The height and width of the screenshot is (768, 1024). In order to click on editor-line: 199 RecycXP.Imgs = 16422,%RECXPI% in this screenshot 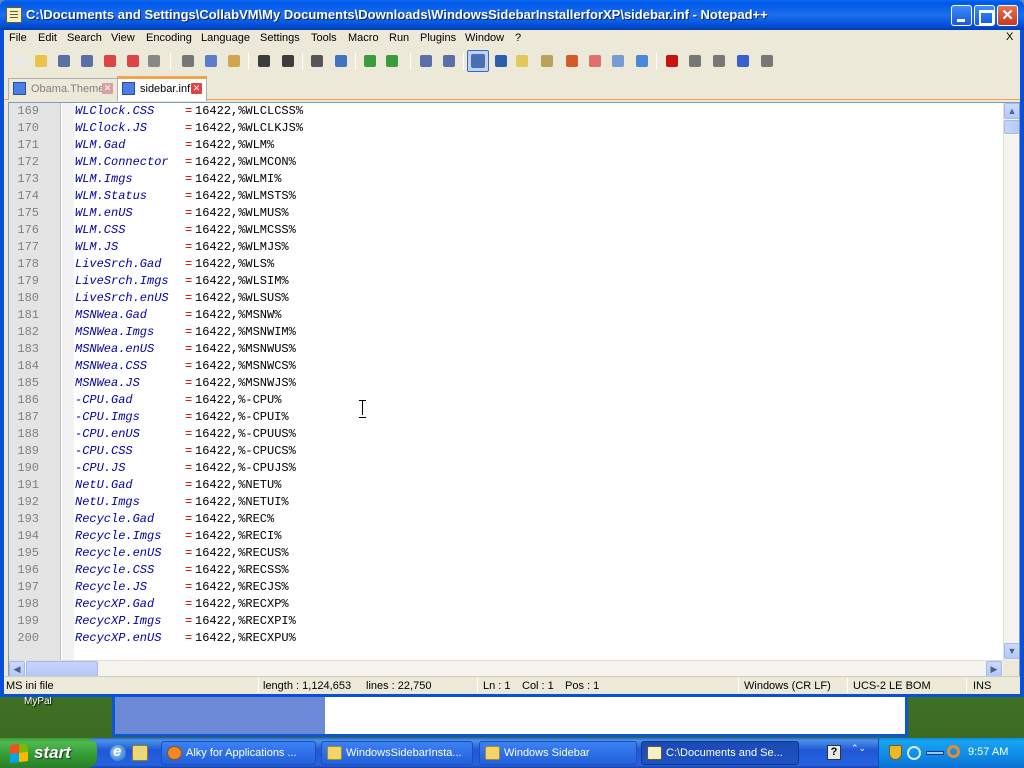, I will do `click(514, 621)`.